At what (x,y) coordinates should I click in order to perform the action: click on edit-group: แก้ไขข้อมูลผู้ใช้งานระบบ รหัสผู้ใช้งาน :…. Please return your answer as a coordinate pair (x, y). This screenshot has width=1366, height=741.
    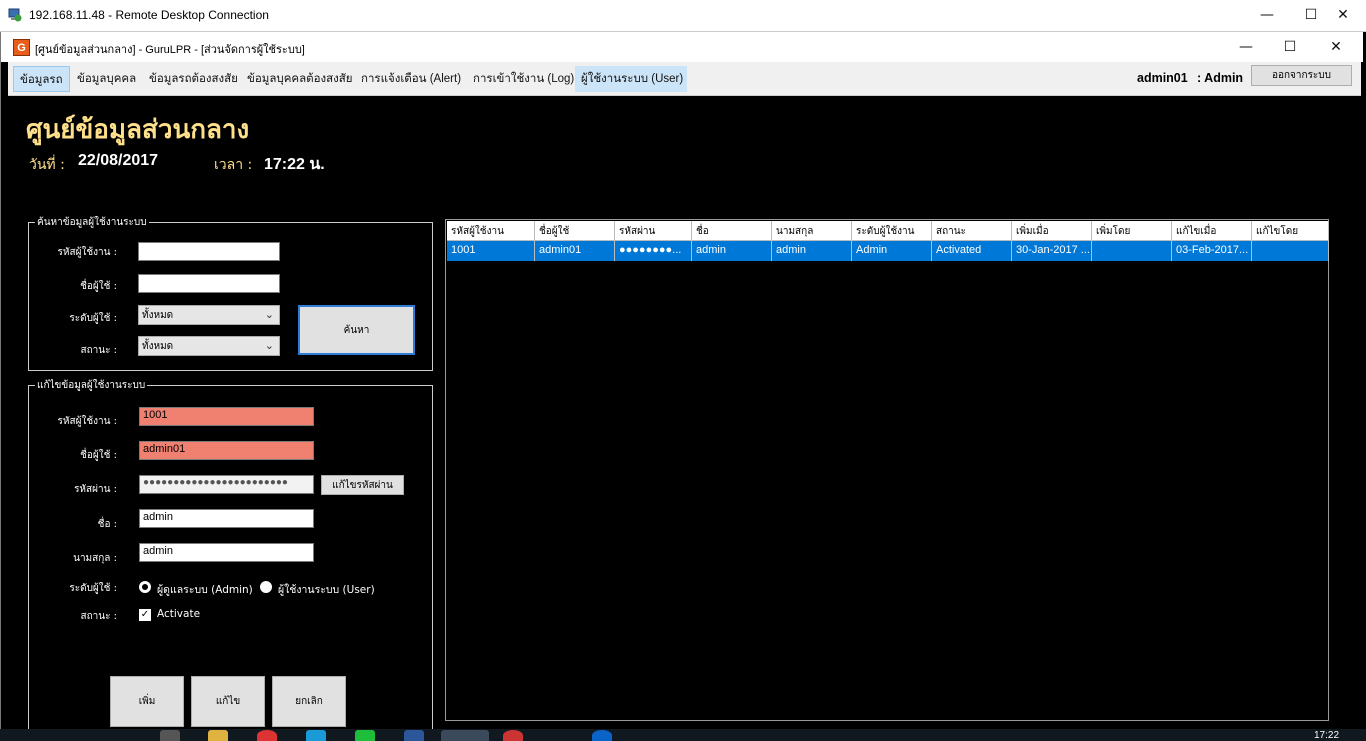
    Looking at the image, I should click on (230, 559).